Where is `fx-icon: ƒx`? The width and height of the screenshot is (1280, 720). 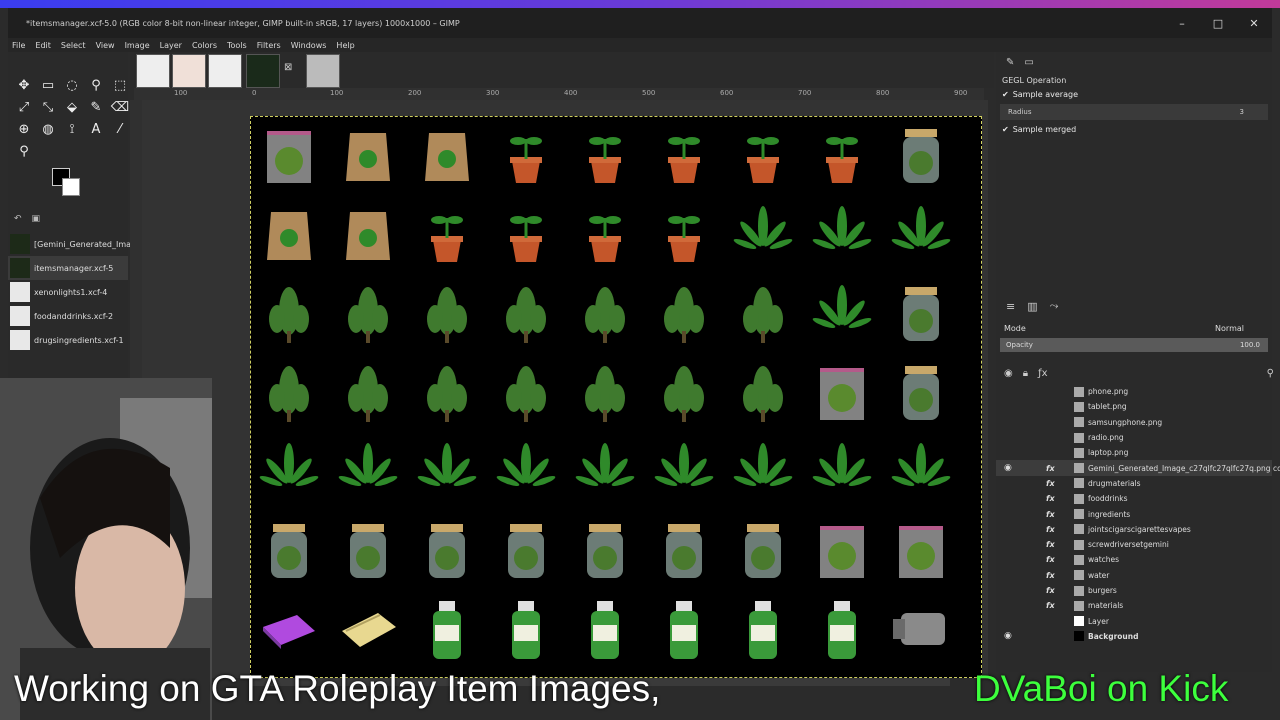
fx-icon: ƒx is located at coordinates (1042, 373).